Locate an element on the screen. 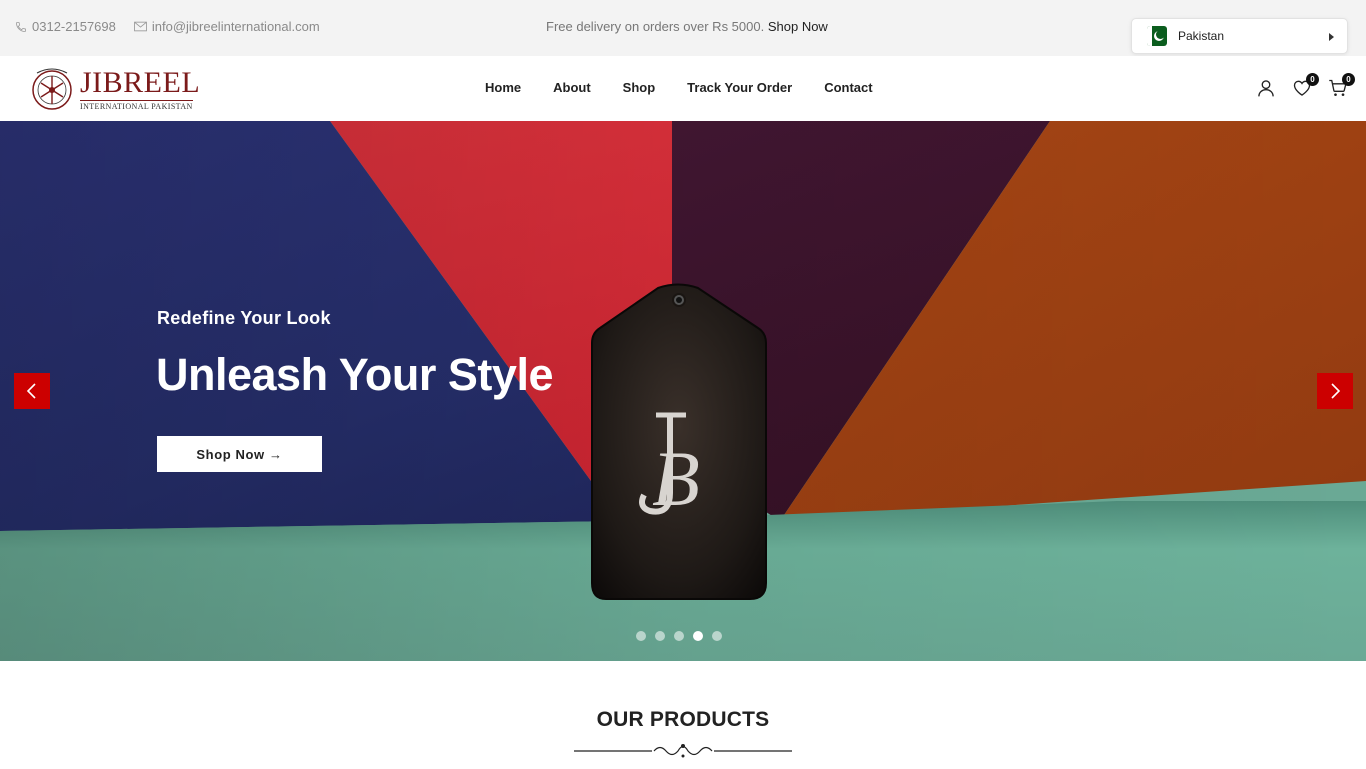 The height and width of the screenshot is (769, 1366). header-actions: 0 0 is located at coordinates (1310, 85).